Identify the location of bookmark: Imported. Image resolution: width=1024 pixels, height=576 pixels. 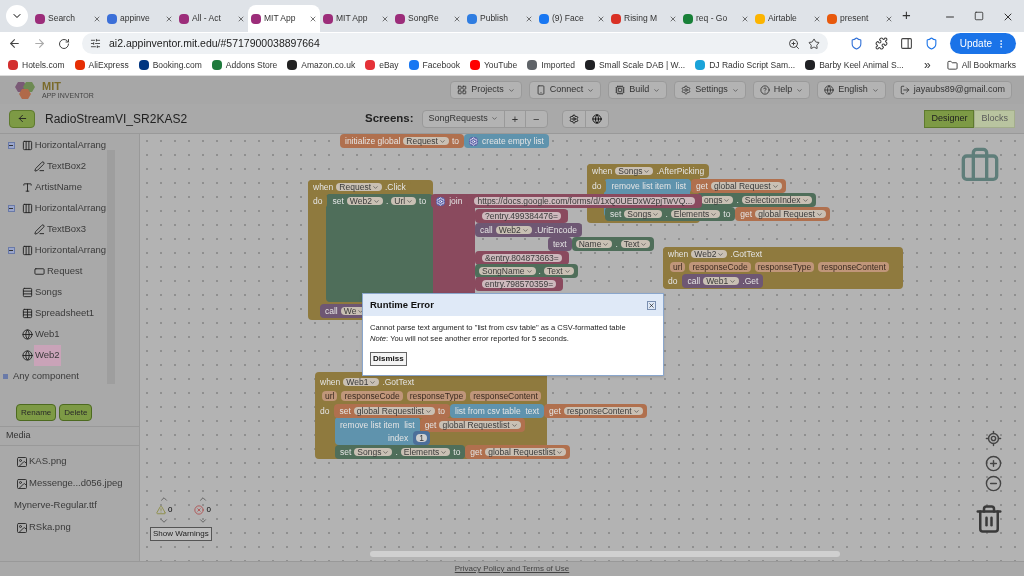
(551, 65).